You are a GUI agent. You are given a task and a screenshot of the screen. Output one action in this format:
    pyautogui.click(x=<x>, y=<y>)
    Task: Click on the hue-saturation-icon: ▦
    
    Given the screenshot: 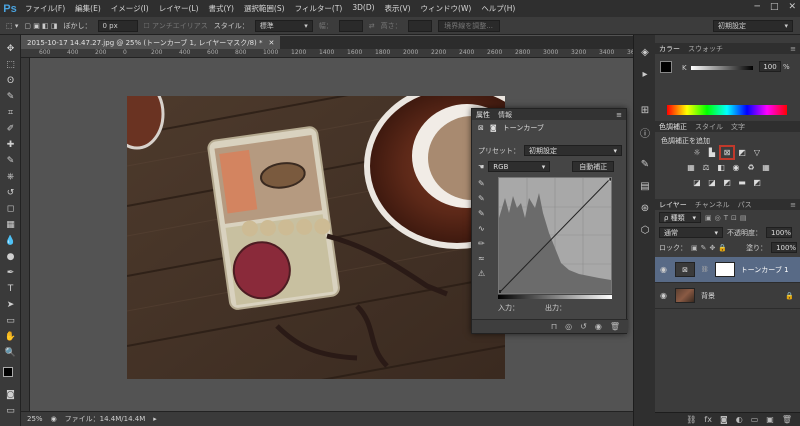 What is the action you would take?
    pyautogui.click(x=691, y=167)
    